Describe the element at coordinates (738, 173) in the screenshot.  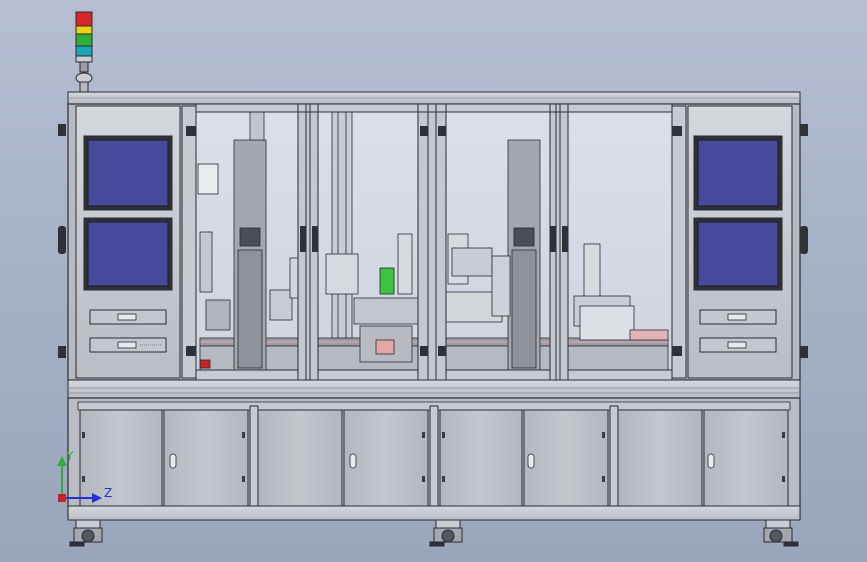
I see `right-screen-top` at that location.